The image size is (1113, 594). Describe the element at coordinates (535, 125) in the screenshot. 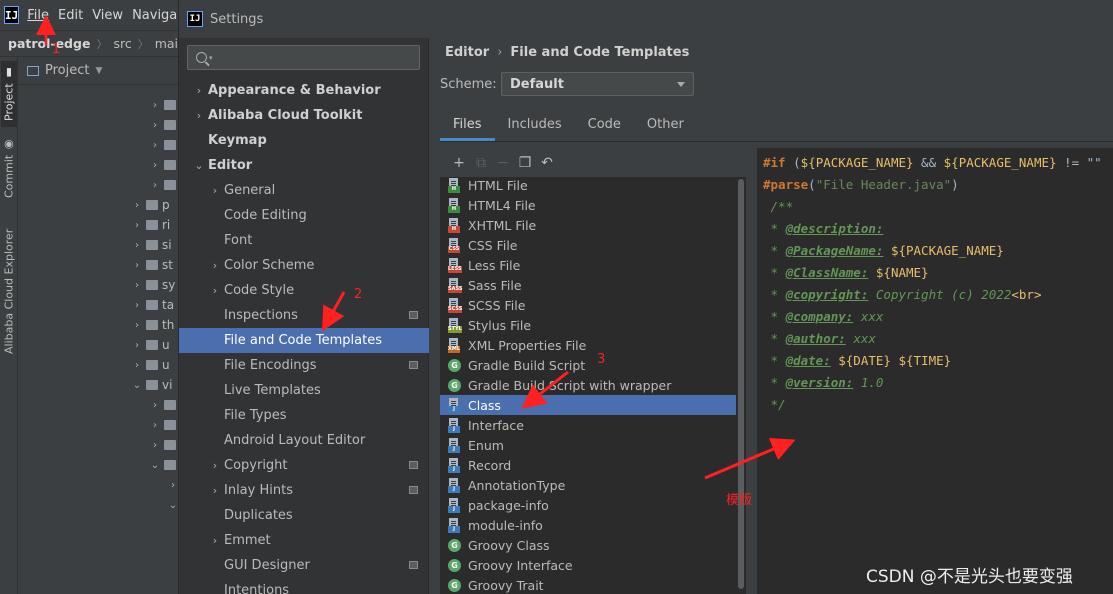

I see `tab-includes: Includes` at that location.